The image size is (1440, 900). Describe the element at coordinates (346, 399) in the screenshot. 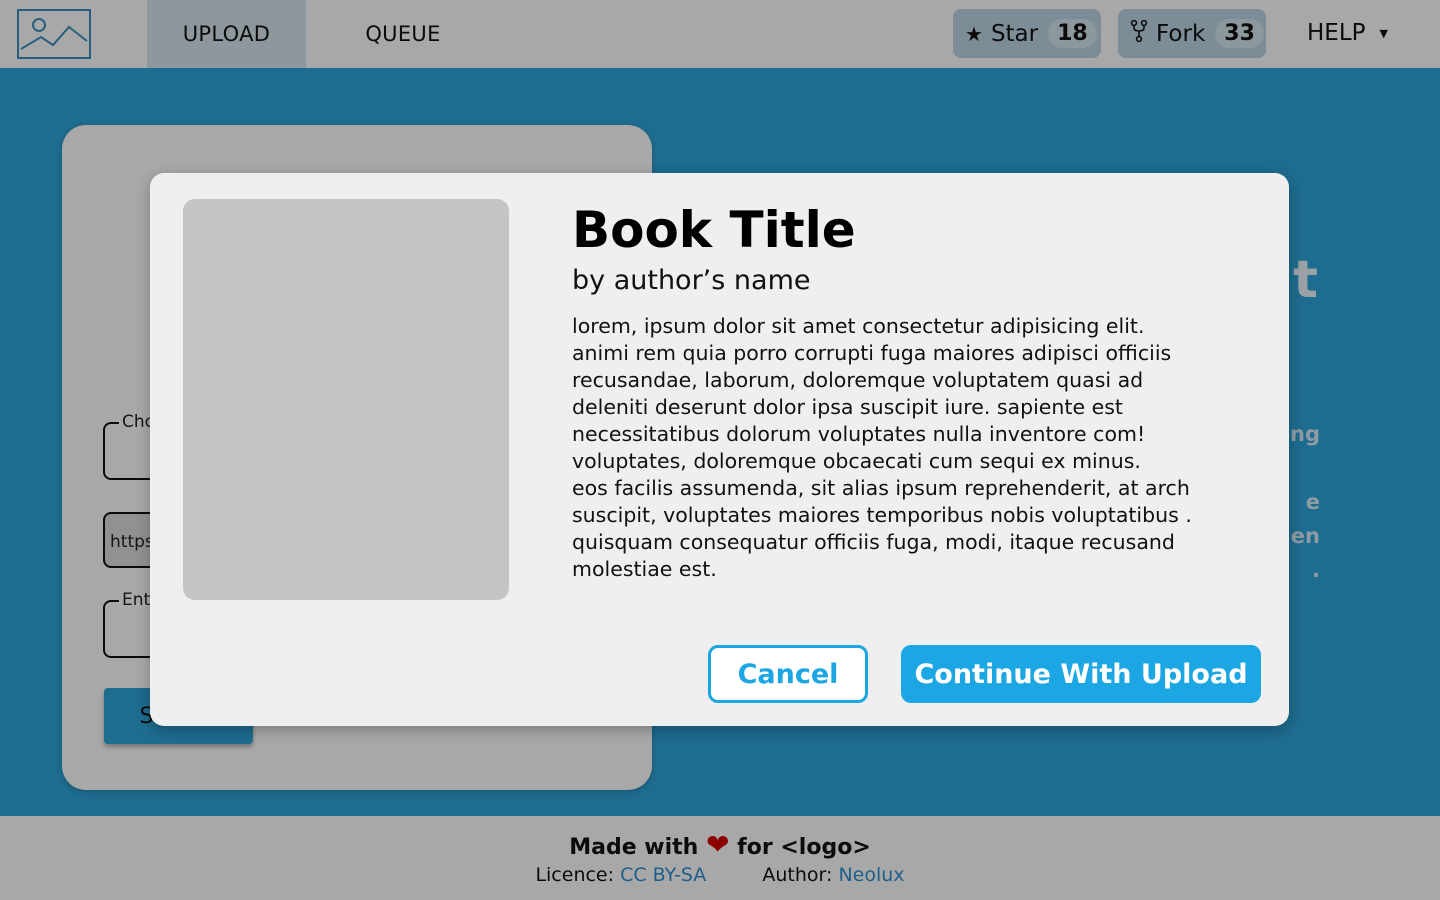

I see `book-cover-image` at that location.